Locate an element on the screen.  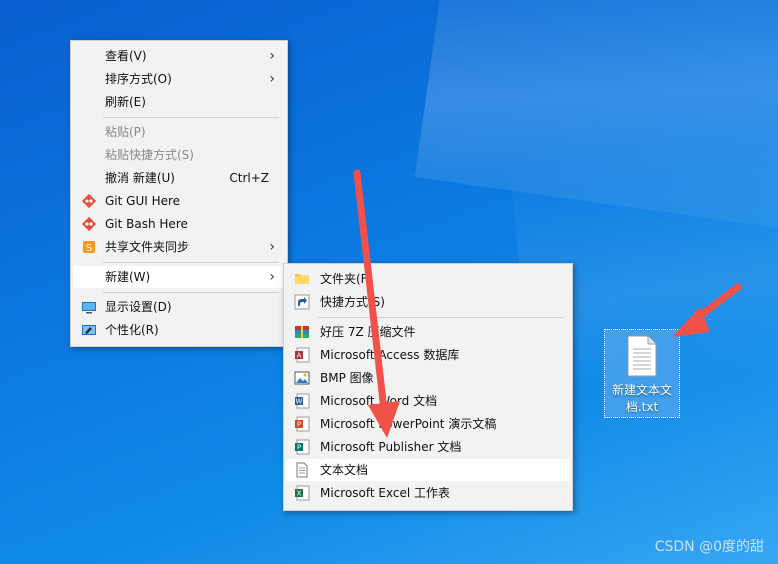
menu-item-label: Git GUI Here is located at coordinates (143, 201).